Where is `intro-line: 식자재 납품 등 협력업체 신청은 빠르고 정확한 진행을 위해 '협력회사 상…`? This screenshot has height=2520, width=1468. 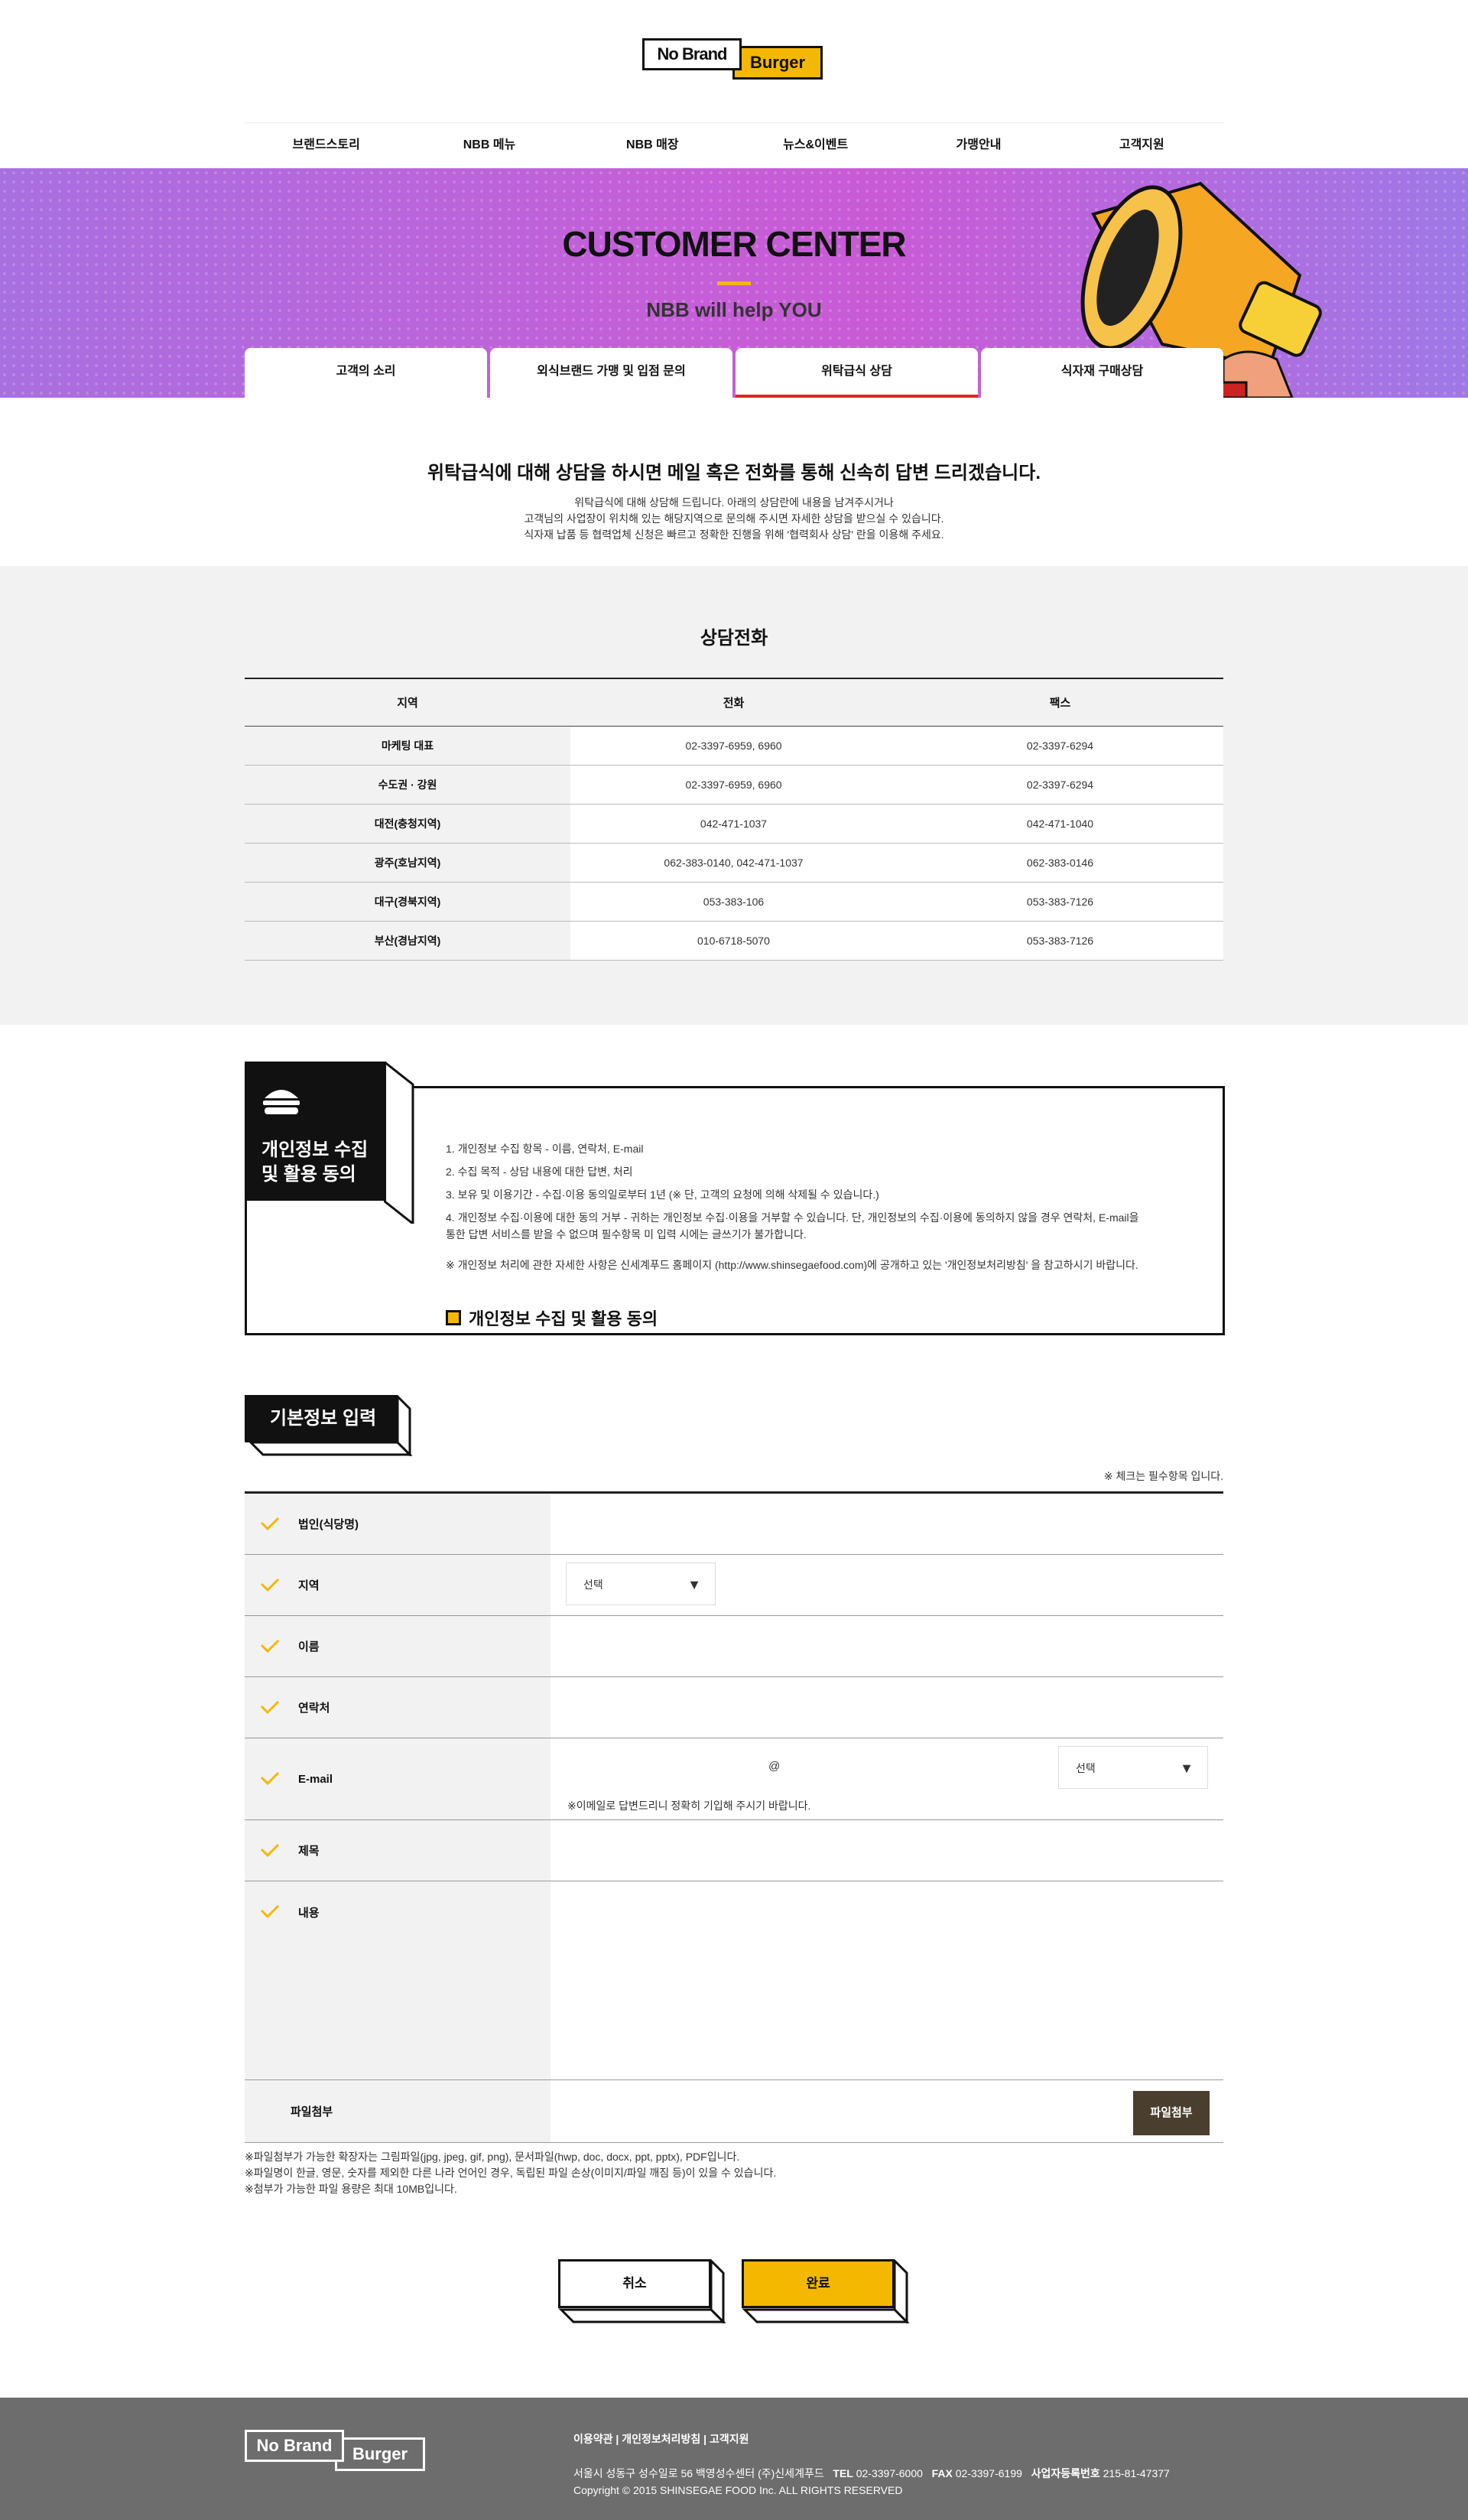
intro-line: 식자재 납품 등 협력업체 신청은 빠르고 정확한 진행을 위해 '협력회사 상… is located at coordinates (734, 535).